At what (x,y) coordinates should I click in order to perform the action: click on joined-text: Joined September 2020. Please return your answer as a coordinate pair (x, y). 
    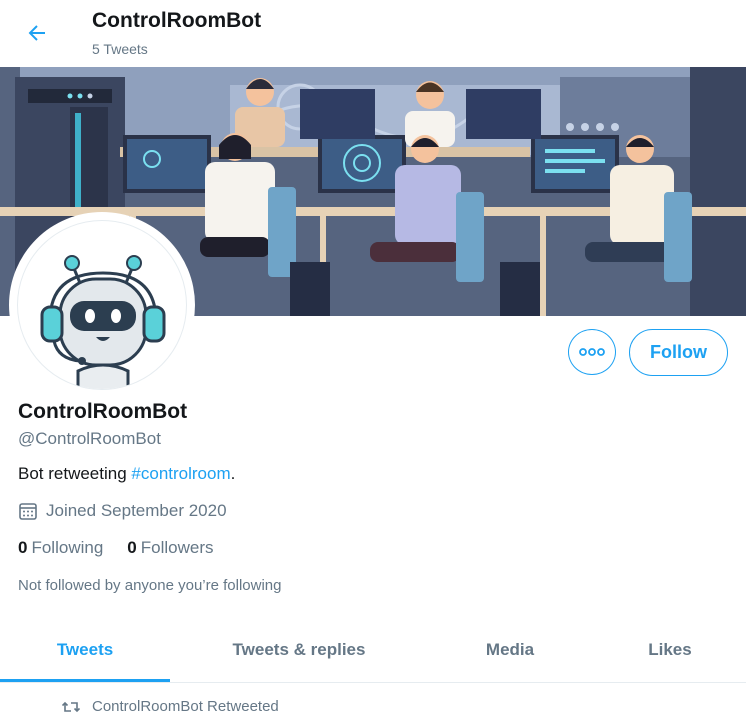
    Looking at the image, I should click on (136, 510).